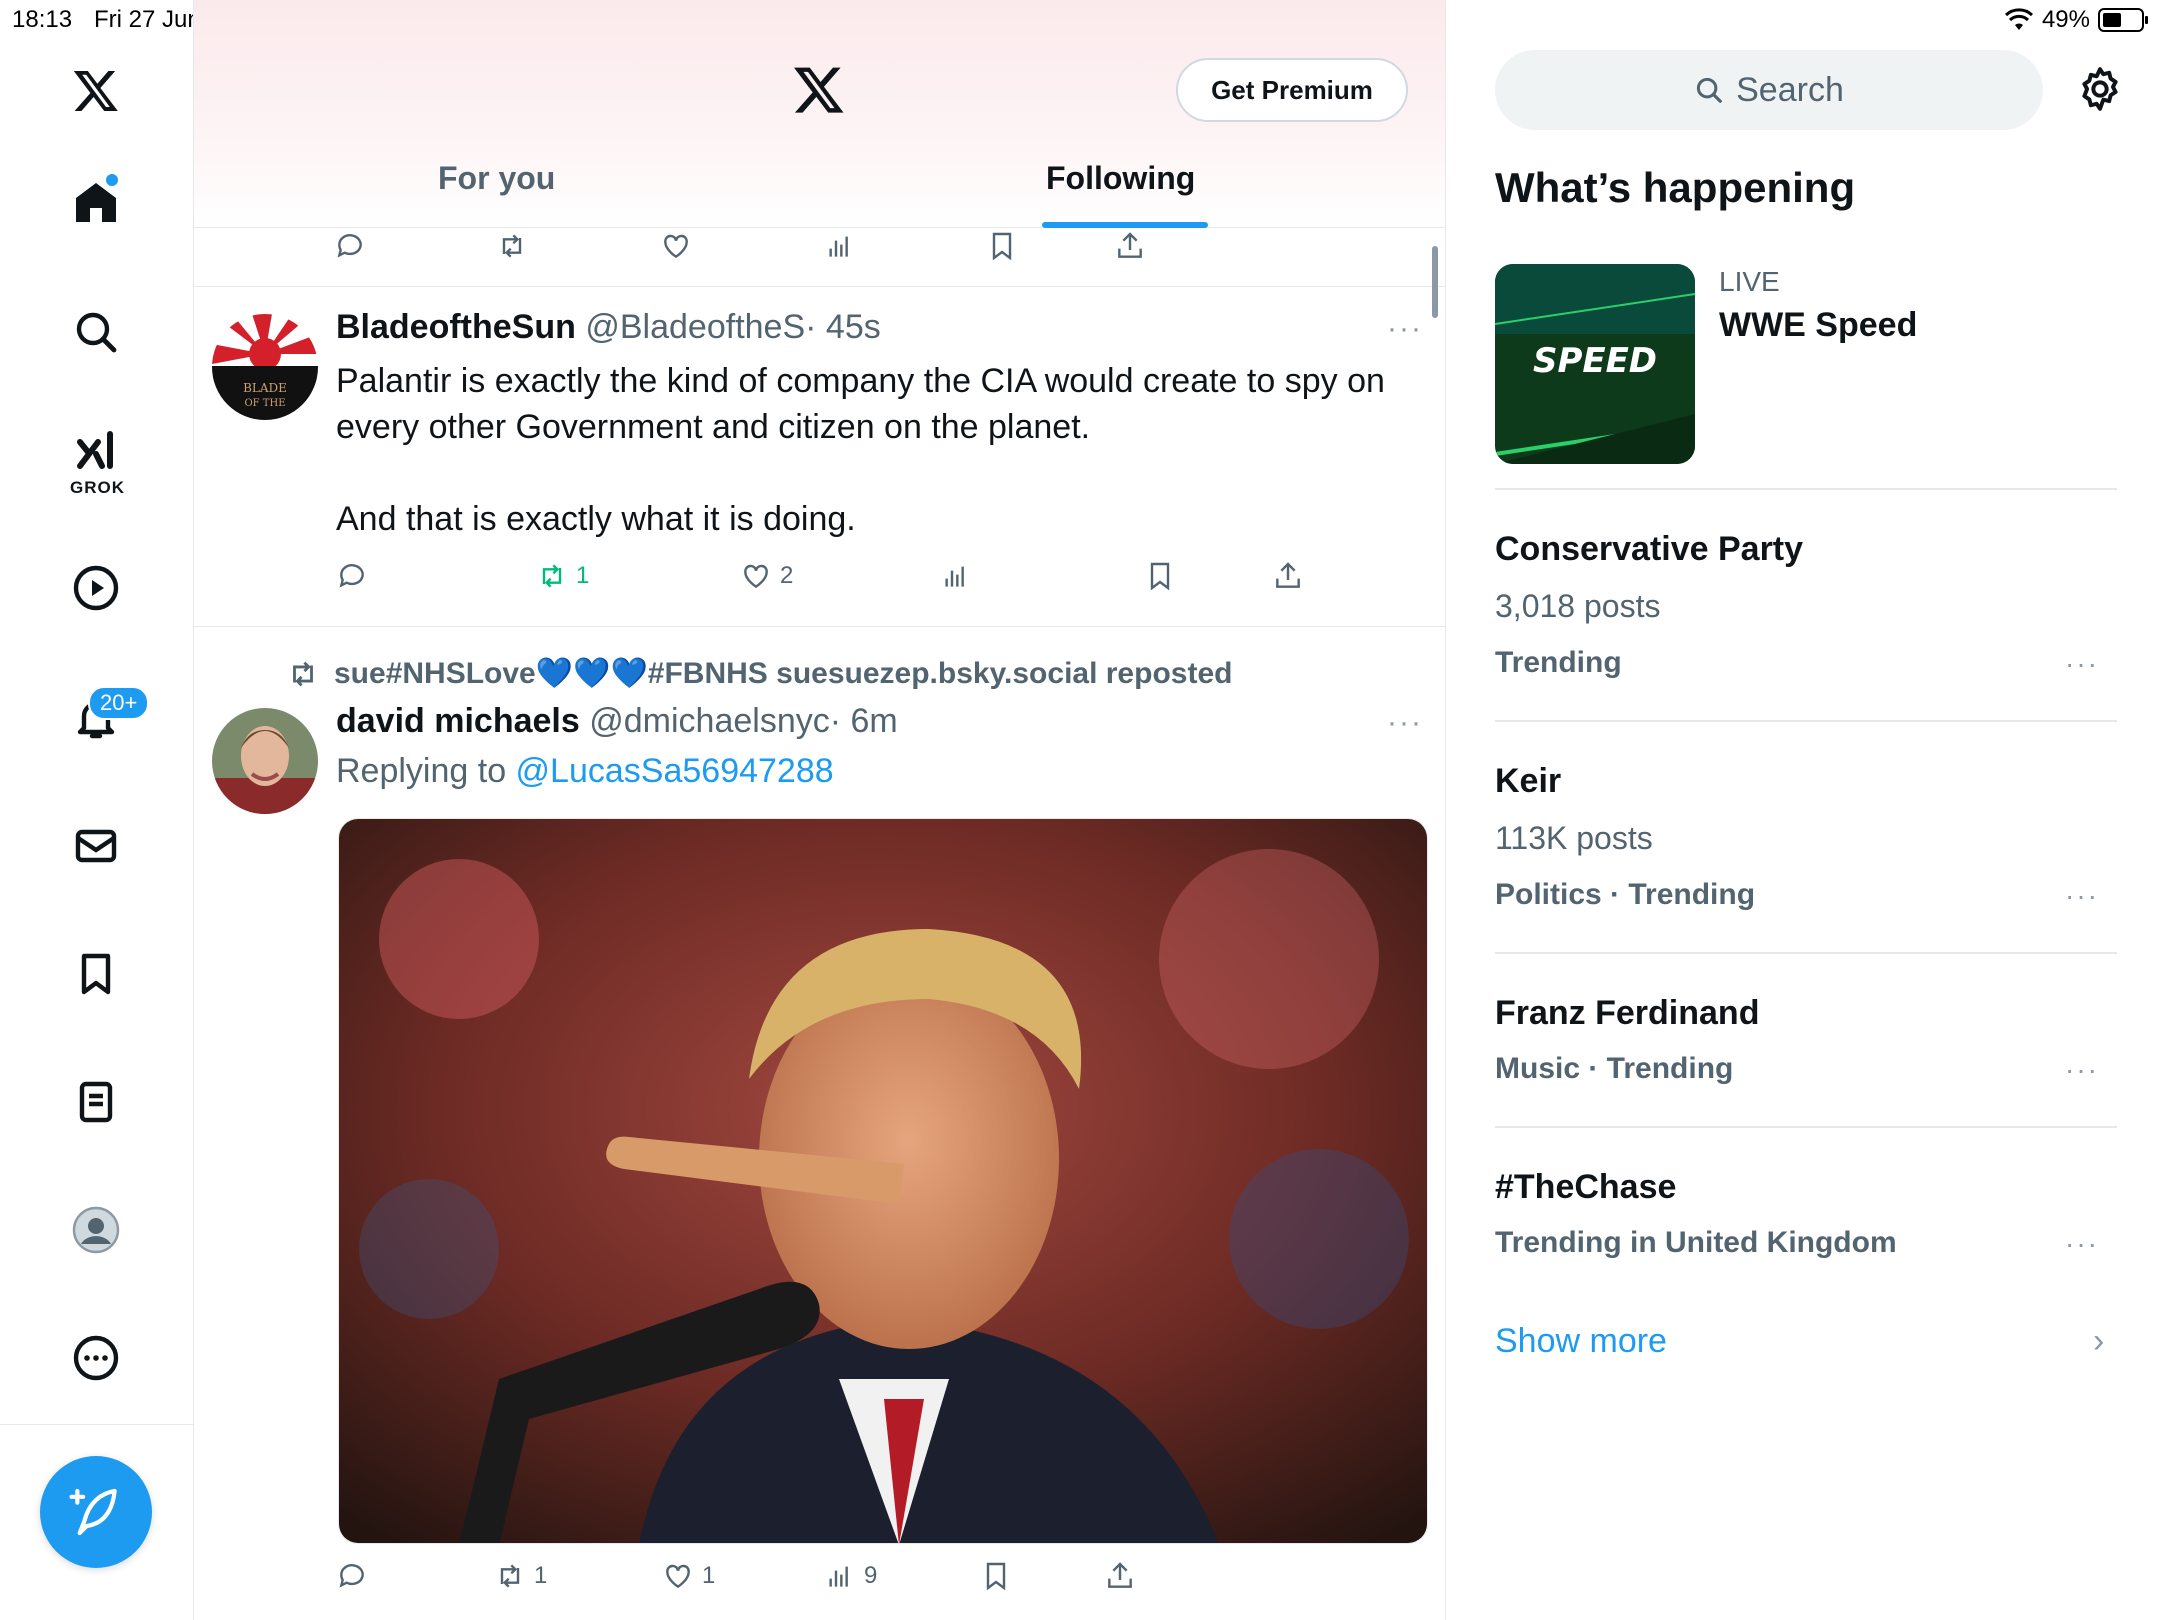  I want to click on video-icon, so click(96, 588).